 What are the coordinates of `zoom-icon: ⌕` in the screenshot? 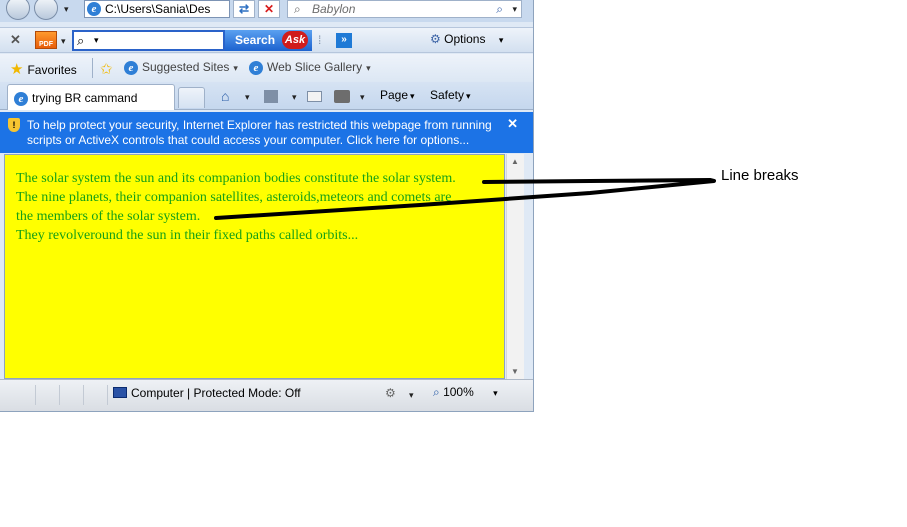 It's located at (436, 392).